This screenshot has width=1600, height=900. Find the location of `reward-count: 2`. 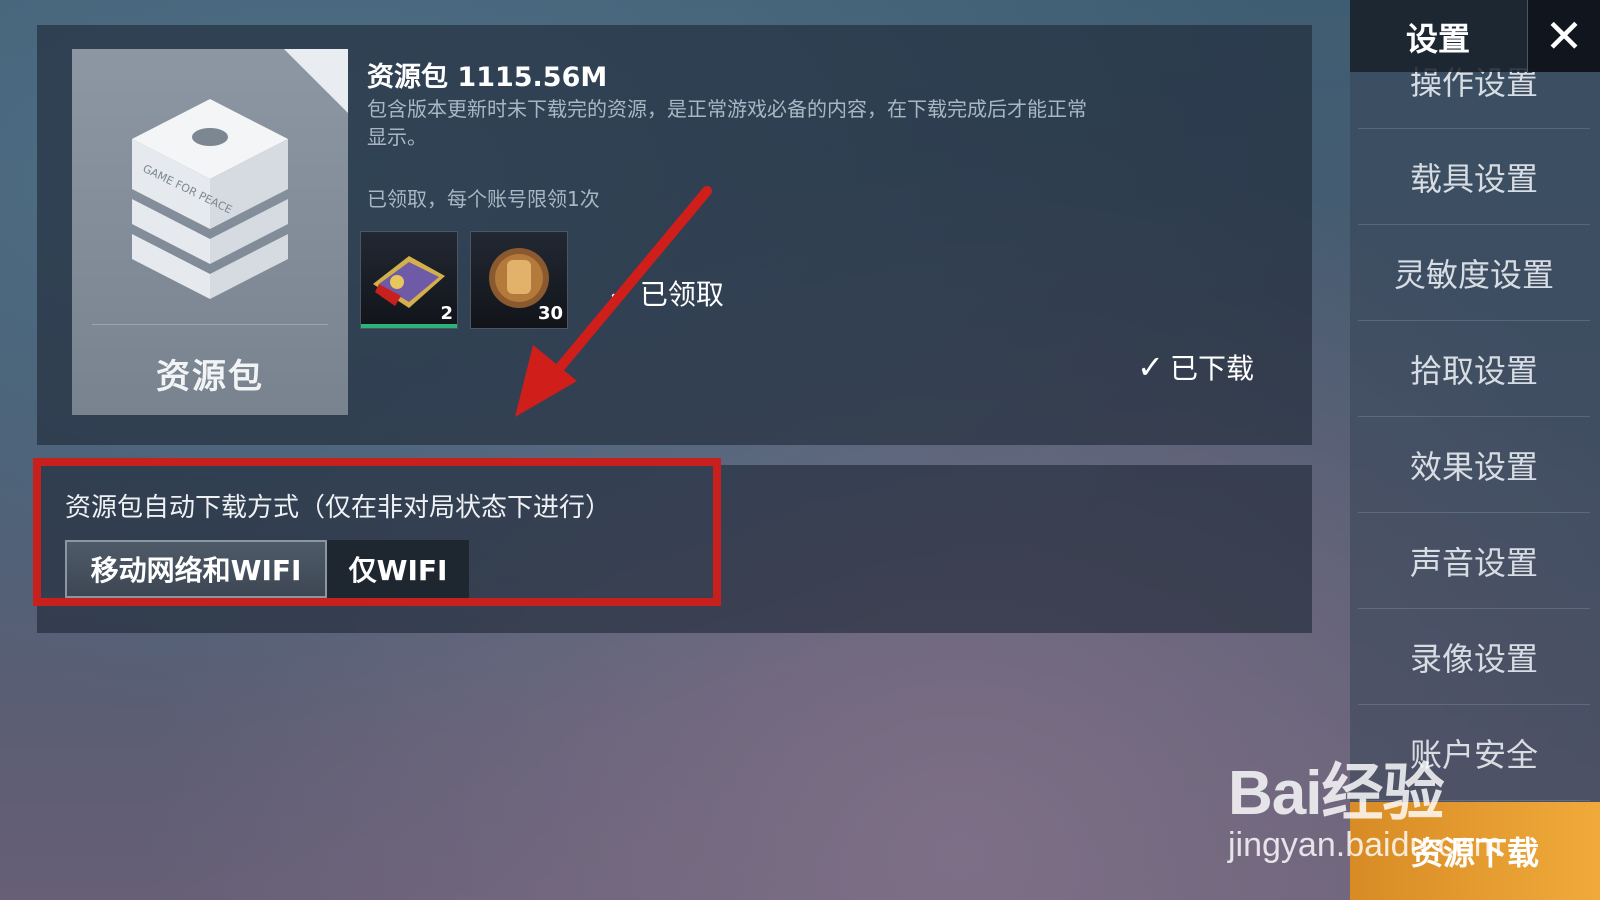

reward-count: 2 is located at coordinates (446, 313).